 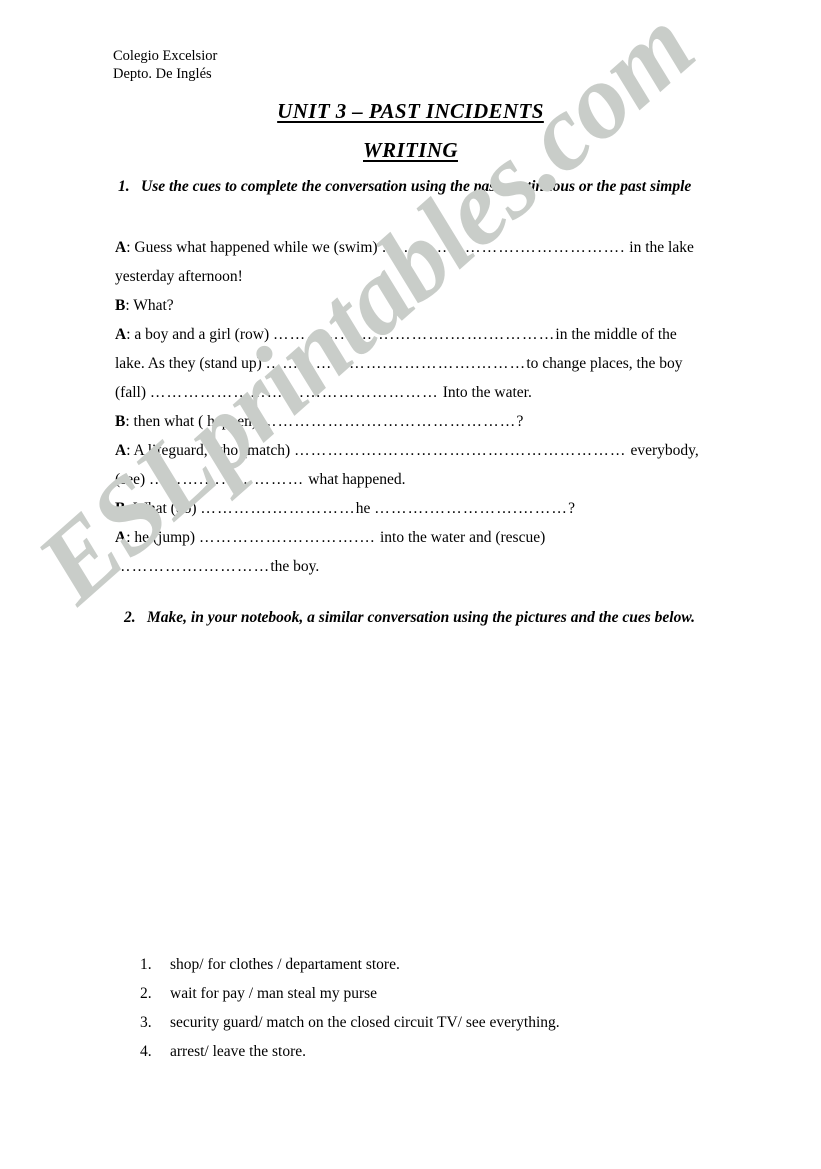 I want to click on dialogue-text: : he (jump), so click(x=162, y=537).